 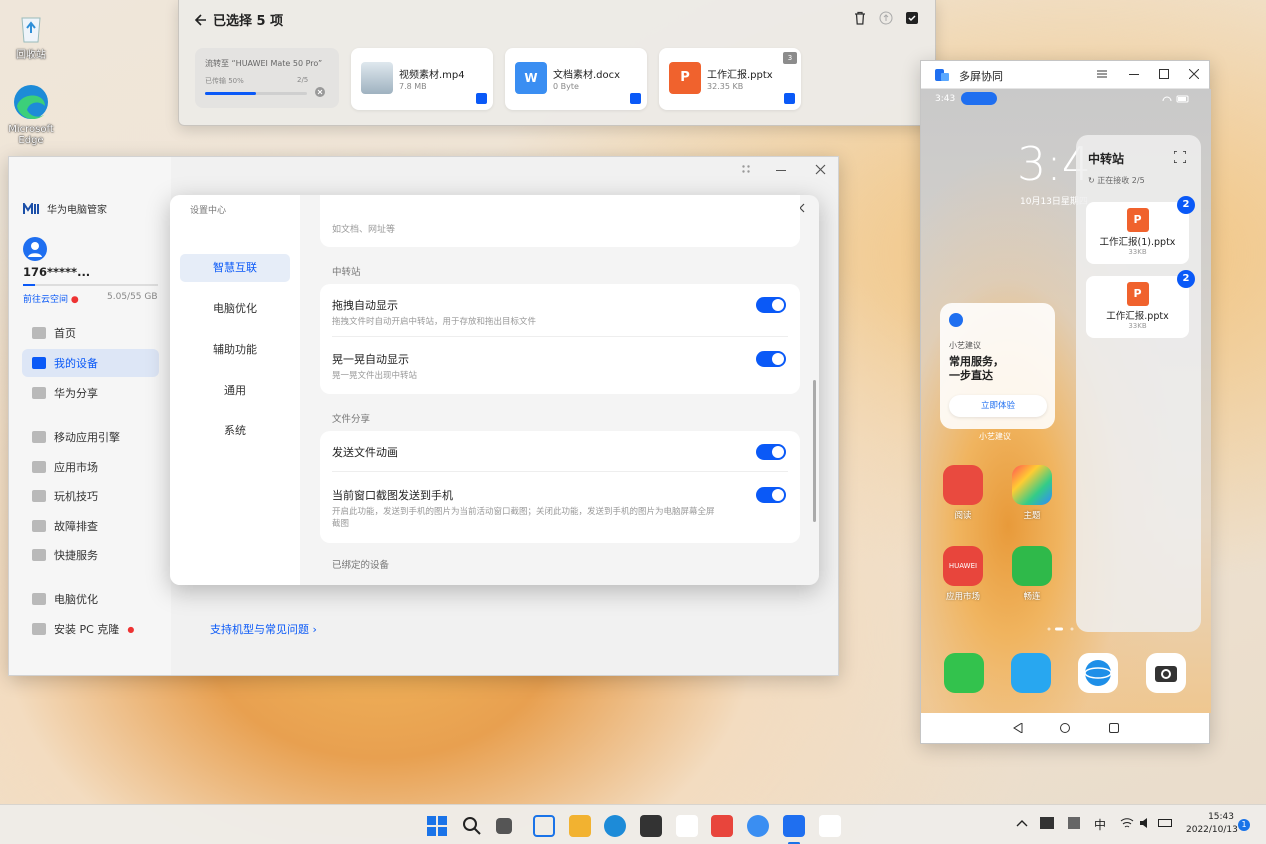 I want to click on support-link: 支持机型与常见问题 ›, so click(x=263, y=629).